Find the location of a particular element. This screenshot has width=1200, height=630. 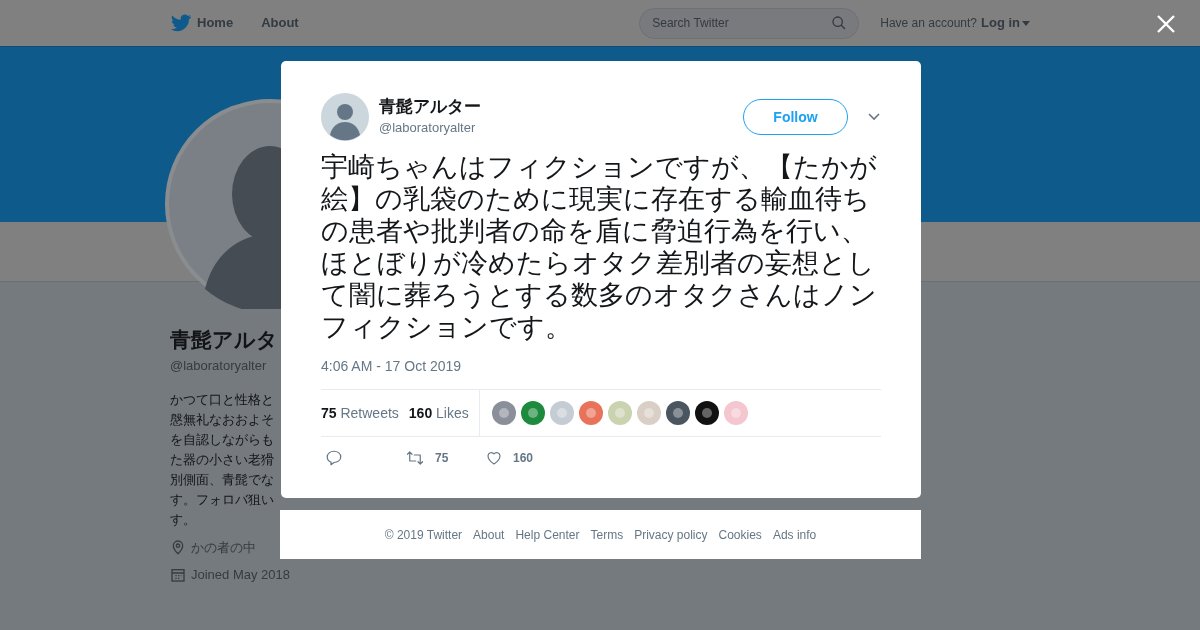

action-count: 75 is located at coordinates (442, 458).